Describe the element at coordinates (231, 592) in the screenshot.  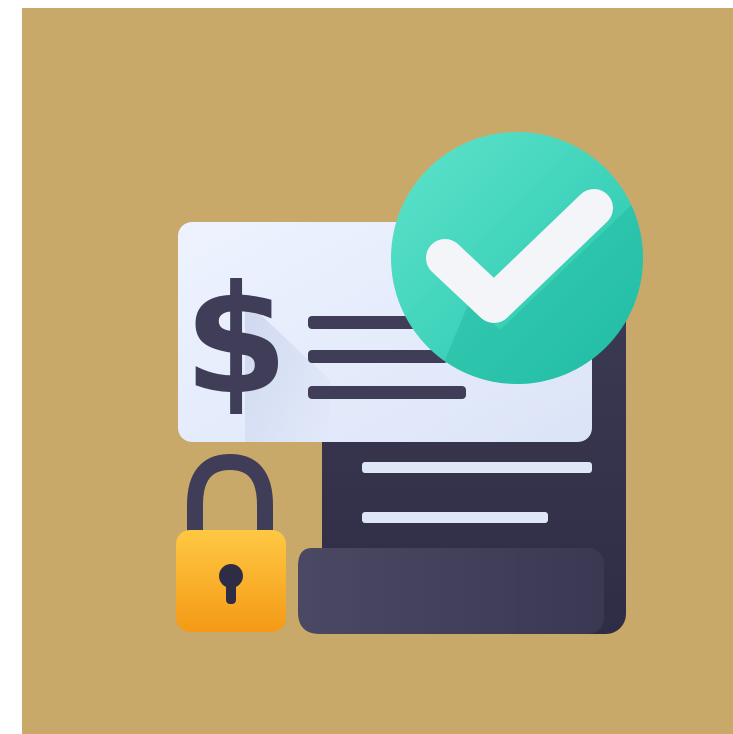
I see `keyhole` at that location.